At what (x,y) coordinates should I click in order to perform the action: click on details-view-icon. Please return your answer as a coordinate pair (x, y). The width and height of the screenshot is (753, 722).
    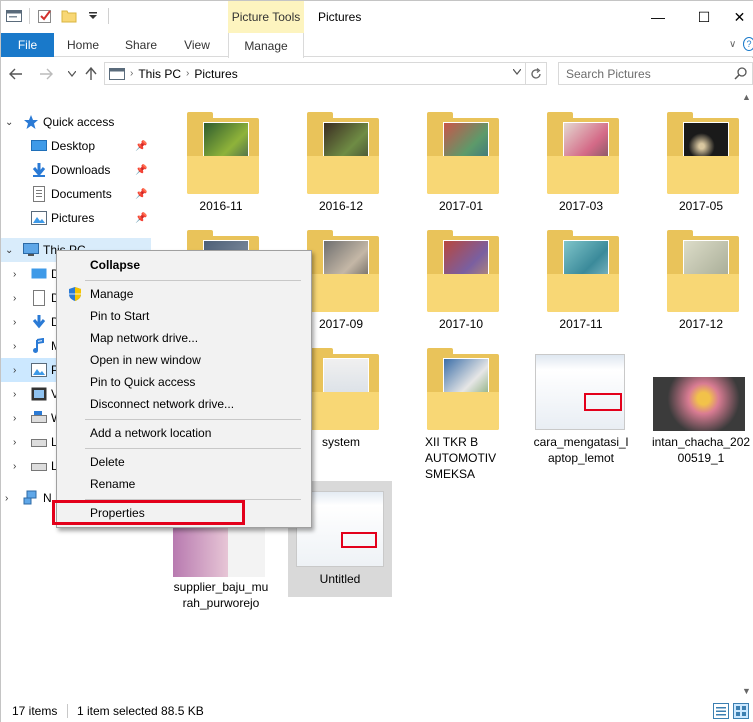
    Looking at the image, I should click on (721, 711).